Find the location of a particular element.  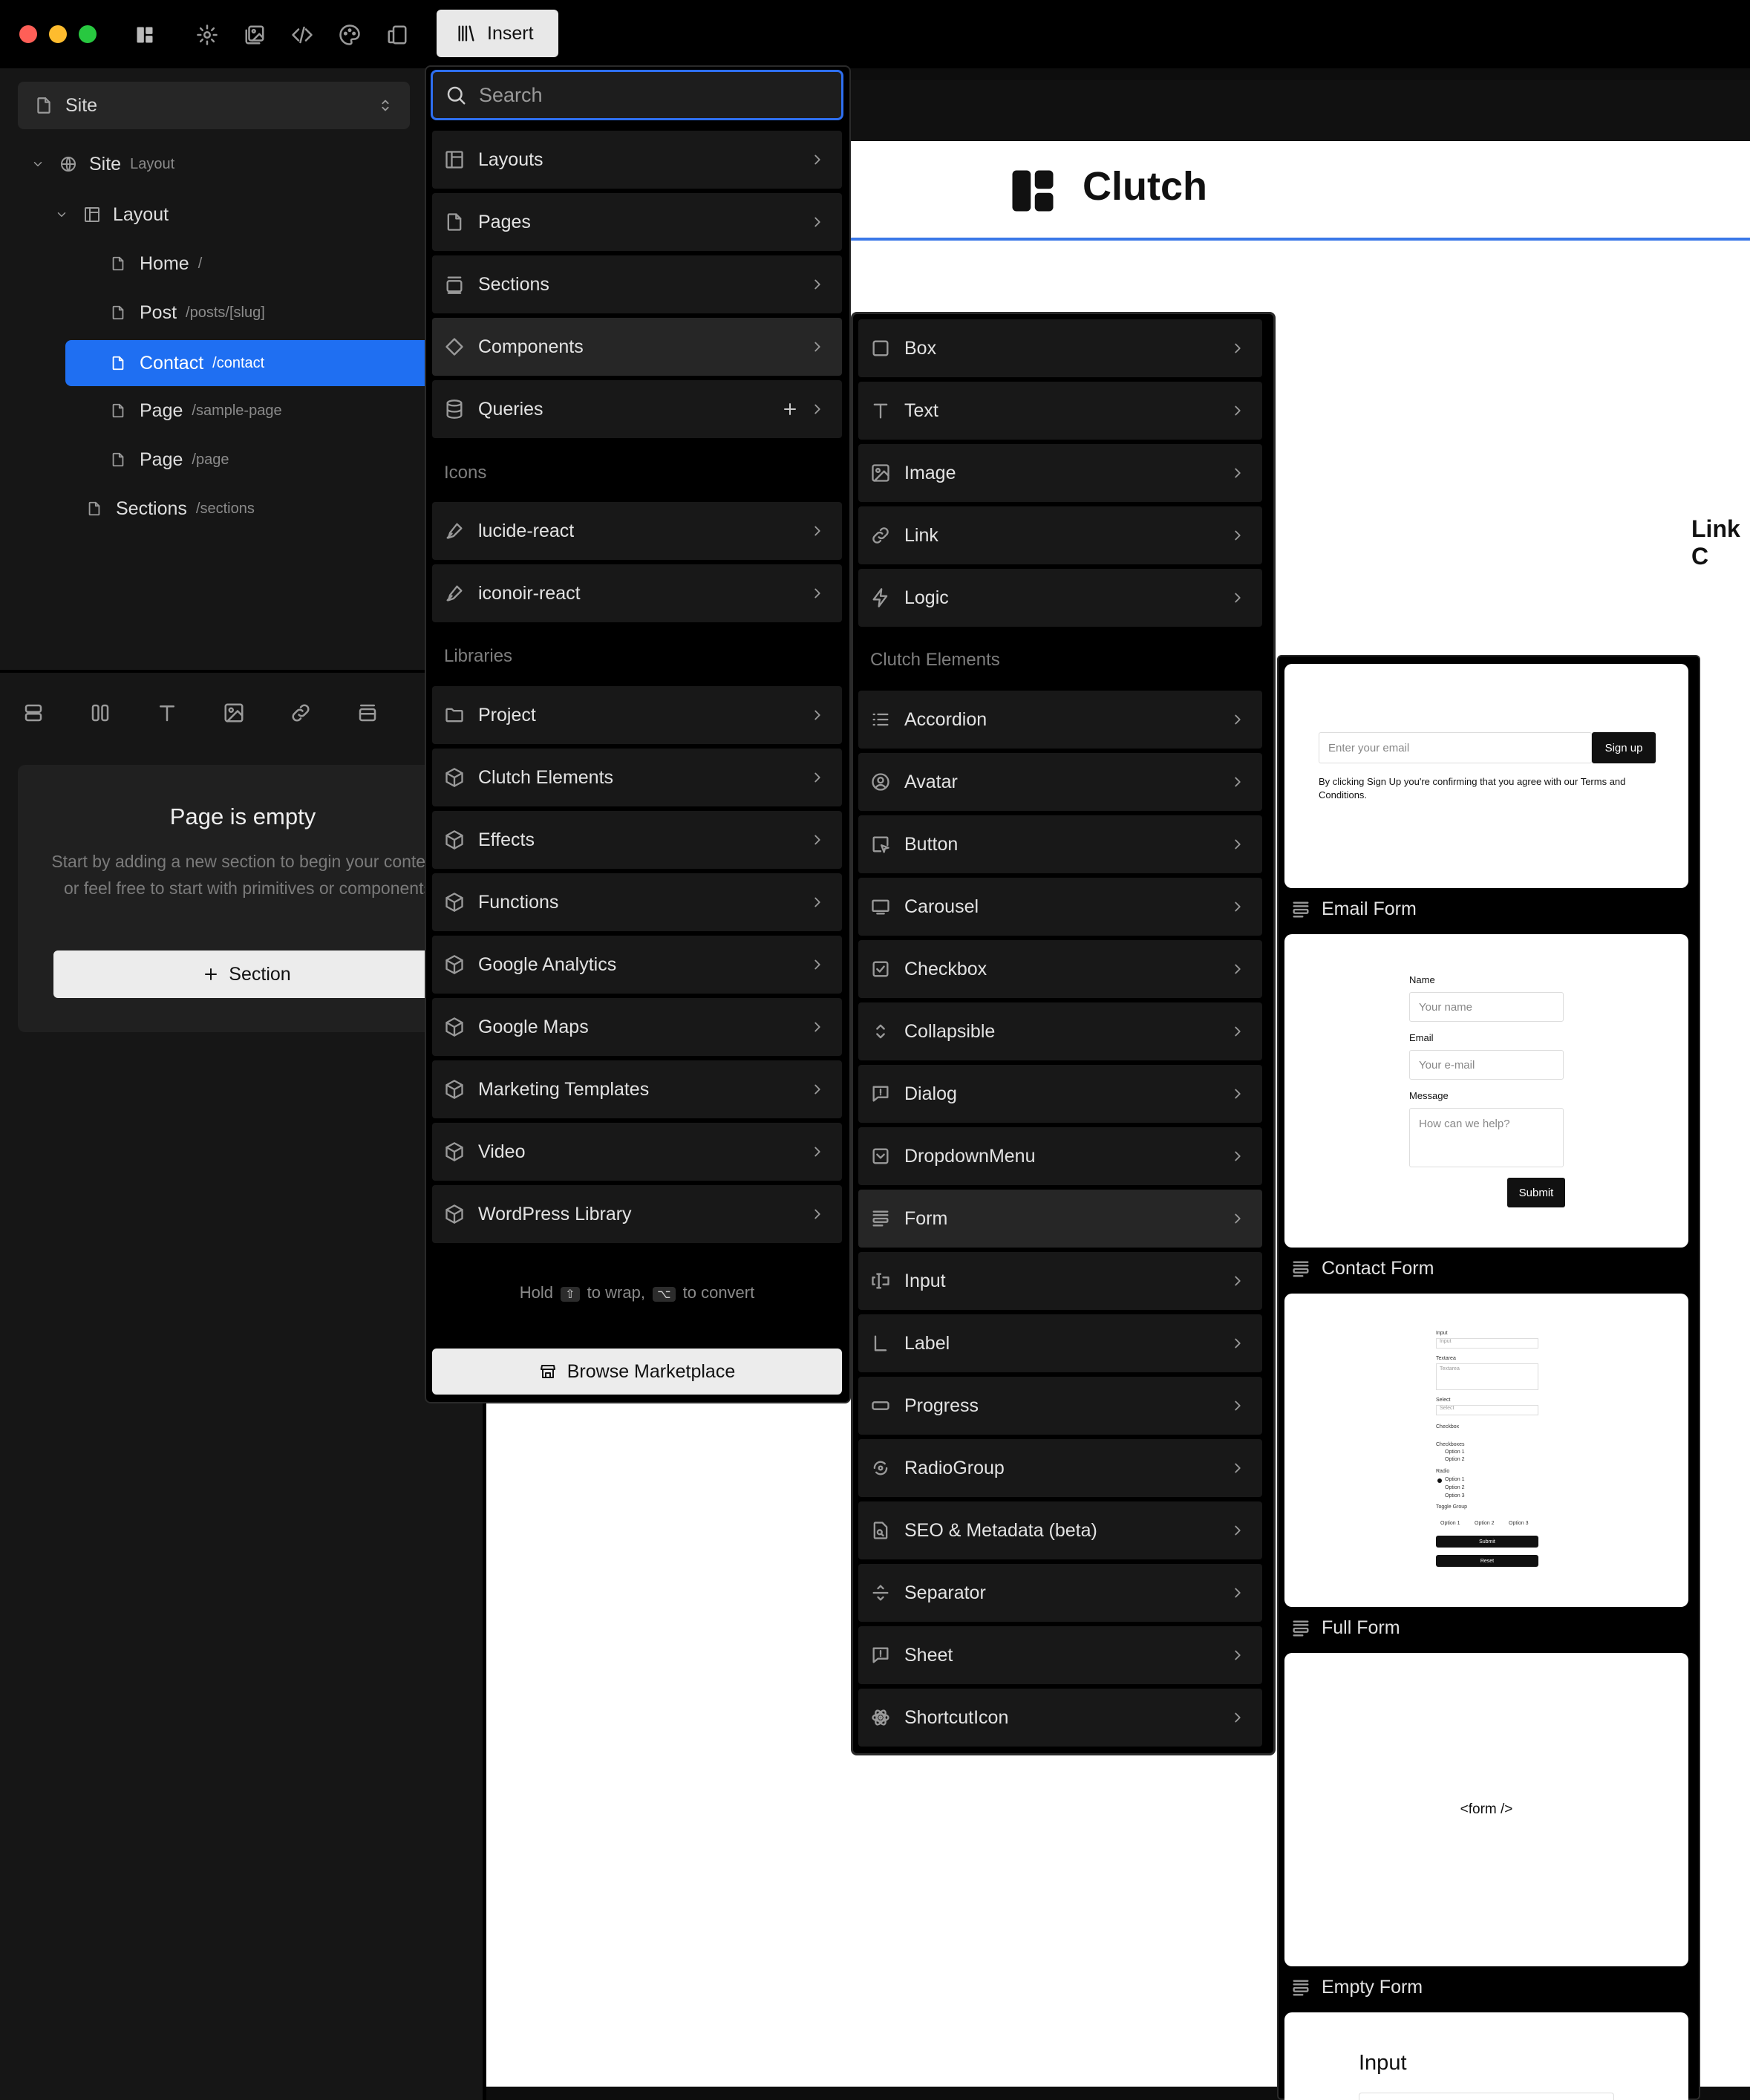

library-item-wordpress-library: WordPress Library is located at coordinates (637, 1214).